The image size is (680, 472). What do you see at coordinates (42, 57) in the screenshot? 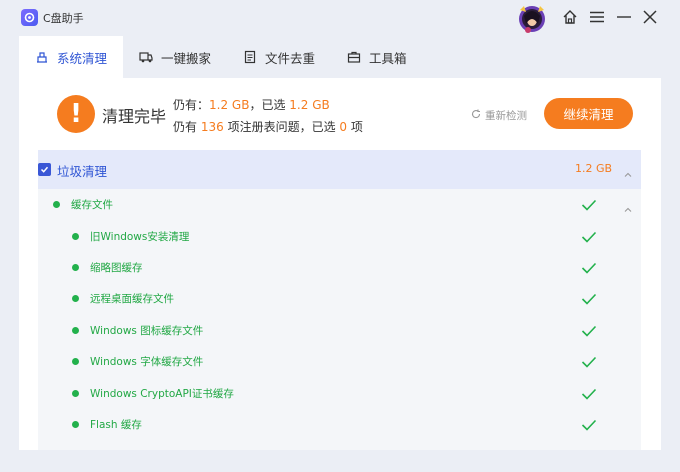
I see `broom-icon` at bounding box center [42, 57].